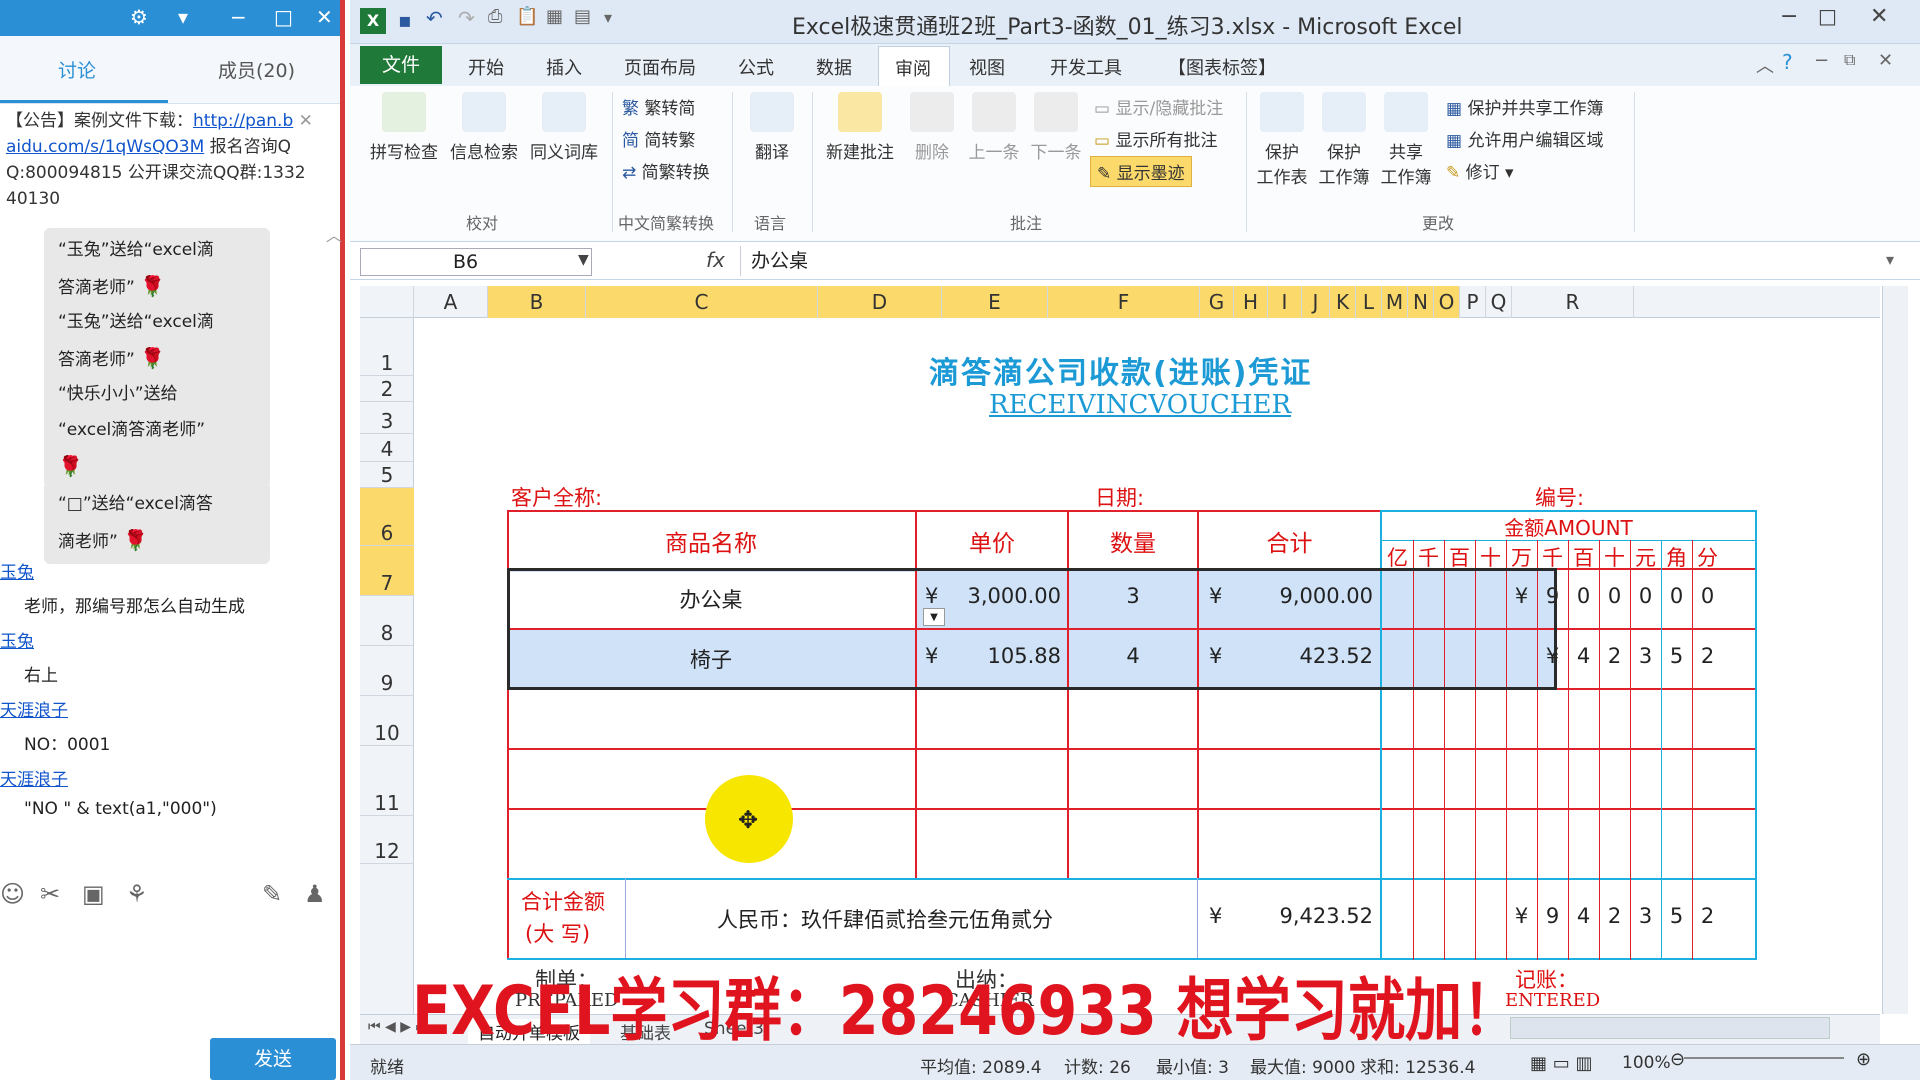 This screenshot has width=1920, height=1080. What do you see at coordinates (451, 302) in the screenshot?
I see `column-header: A` at bounding box center [451, 302].